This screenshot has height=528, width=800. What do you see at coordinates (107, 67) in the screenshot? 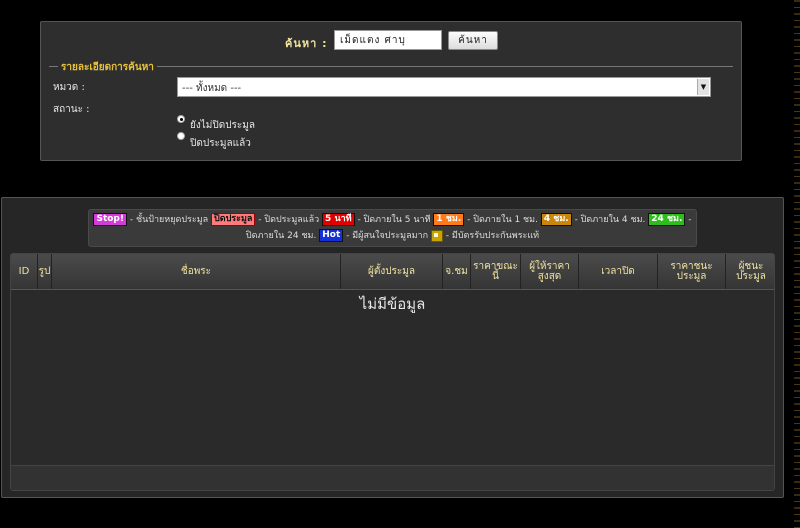
I see `search-details-legend: รายละเอียดการค้นหา` at bounding box center [107, 67].